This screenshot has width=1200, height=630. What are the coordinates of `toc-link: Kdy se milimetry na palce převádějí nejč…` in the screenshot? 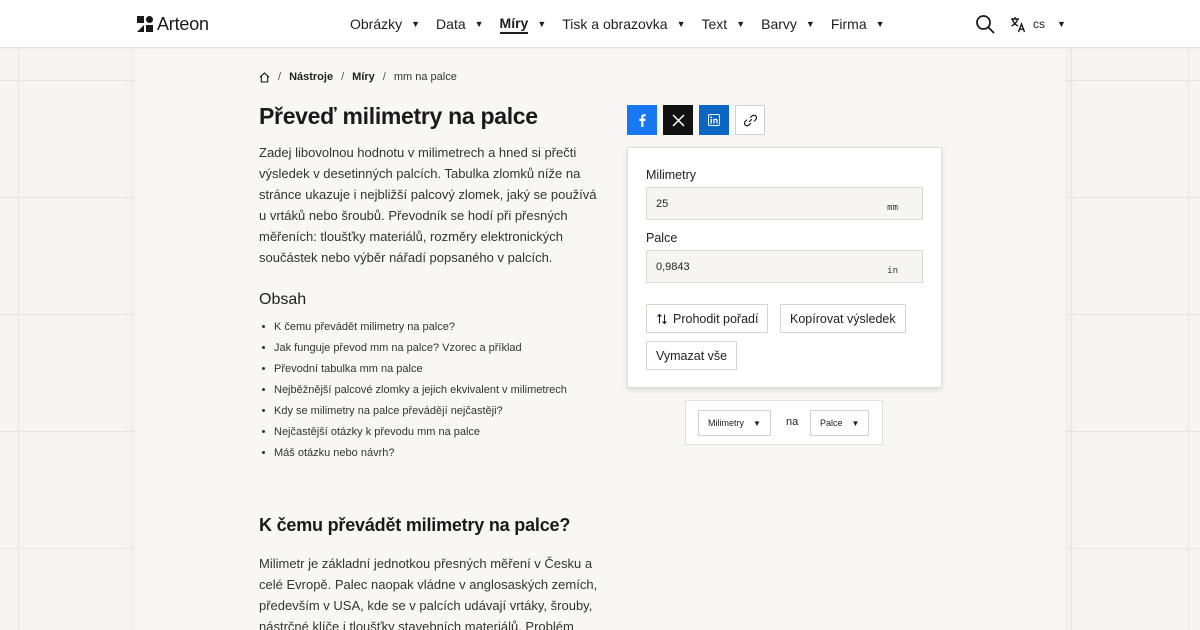 It's located at (388, 411).